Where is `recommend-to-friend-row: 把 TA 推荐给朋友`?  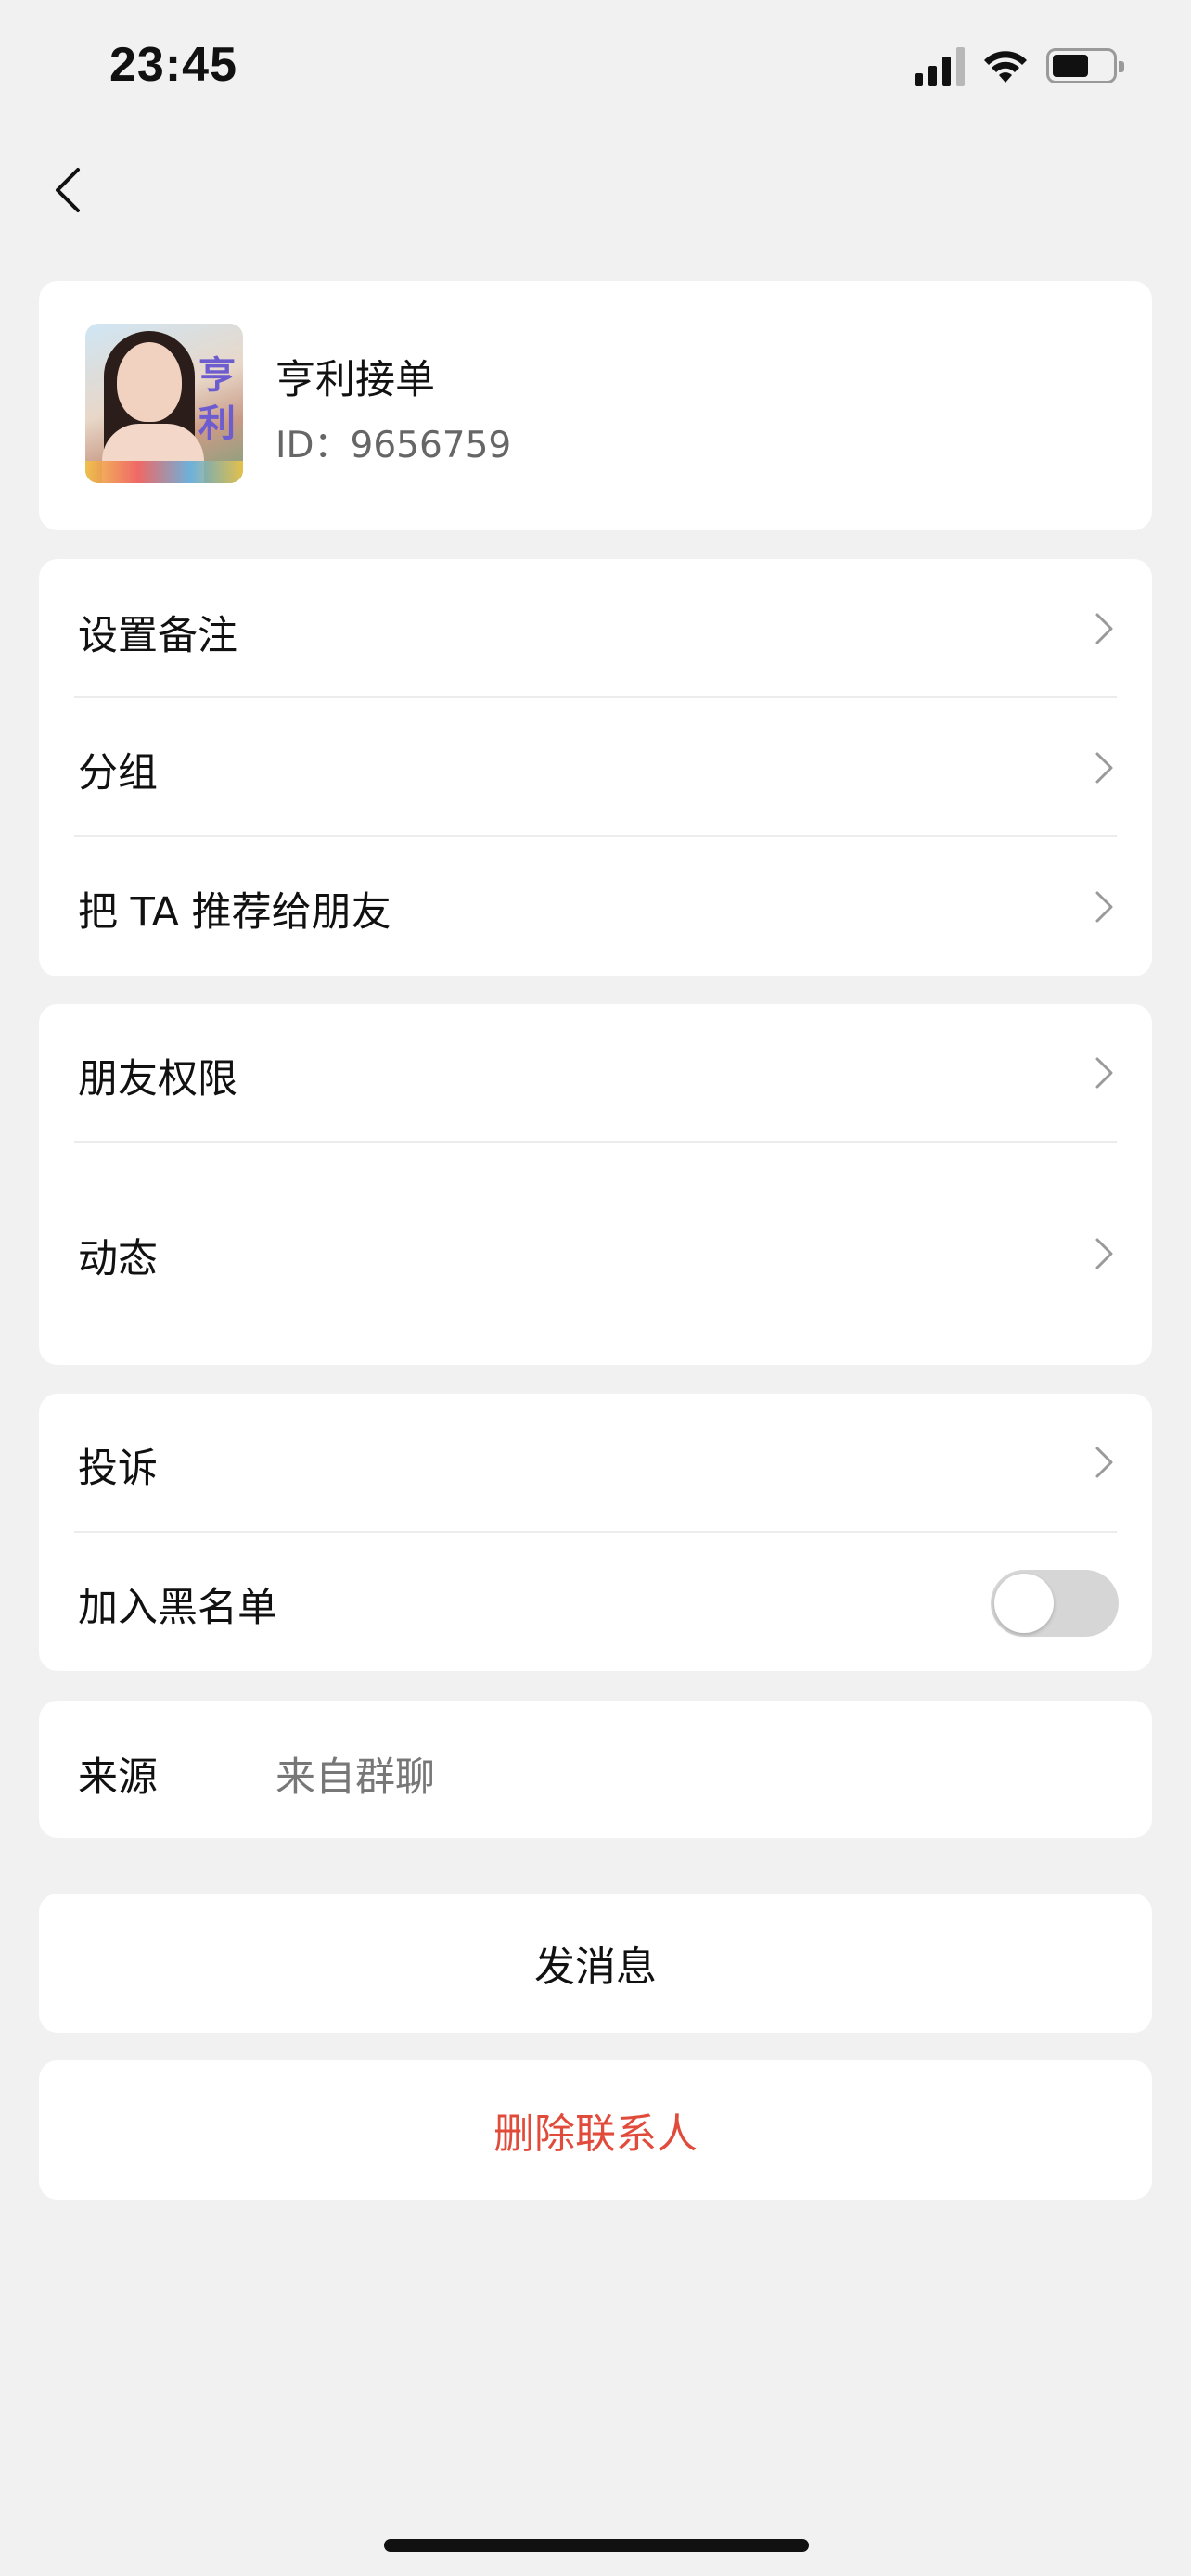
recommend-to-friend-row: 把 TA 推荐给朋友 is located at coordinates (595, 907).